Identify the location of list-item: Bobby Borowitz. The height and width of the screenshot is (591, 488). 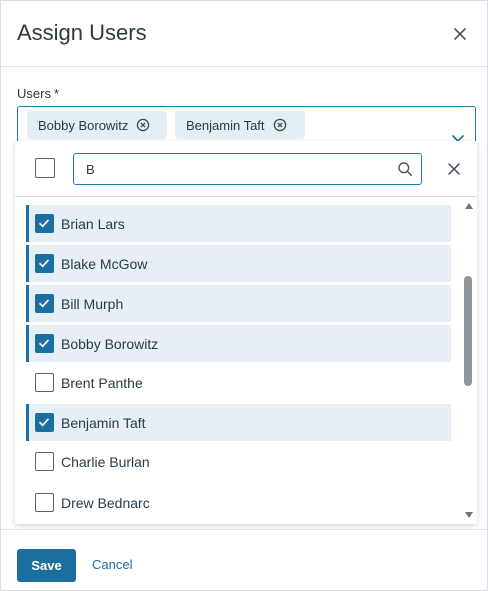
(238, 343).